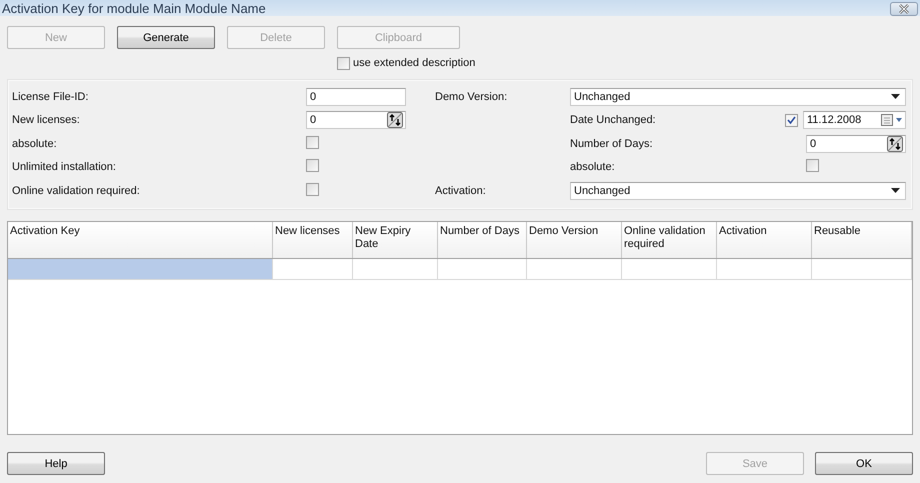 This screenshot has height=483, width=920. What do you see at coordinates (574, 240) in the screenshot?
I see `column-header: Demo Version` at bounding box center [574, 240].